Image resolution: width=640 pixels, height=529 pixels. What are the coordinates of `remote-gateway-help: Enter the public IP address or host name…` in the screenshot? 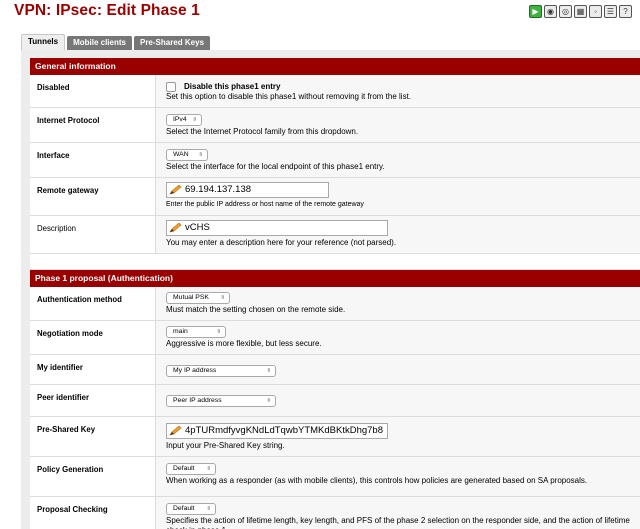 It's located at (265, 204).